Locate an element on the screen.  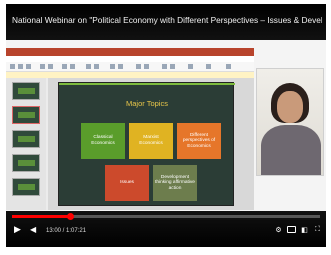
miniplayer-icon: ◧ is located at coordinates (304, 229).